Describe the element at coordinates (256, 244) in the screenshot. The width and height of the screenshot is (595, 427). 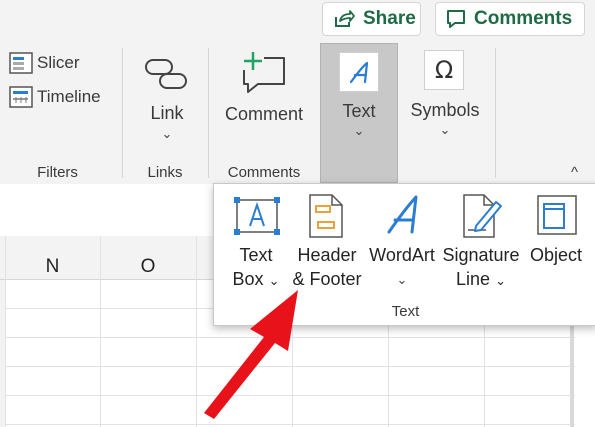
I see `text-box-button: Text Box ⌄` at that location.